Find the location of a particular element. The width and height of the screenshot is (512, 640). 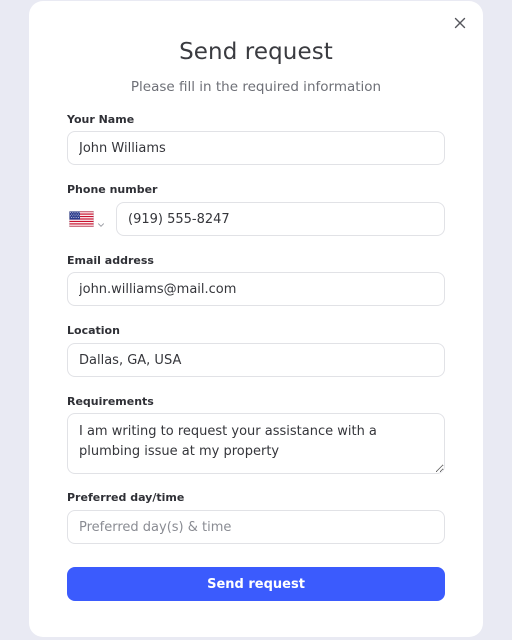

modal-title: Send request is located at coordinates (256, 52).